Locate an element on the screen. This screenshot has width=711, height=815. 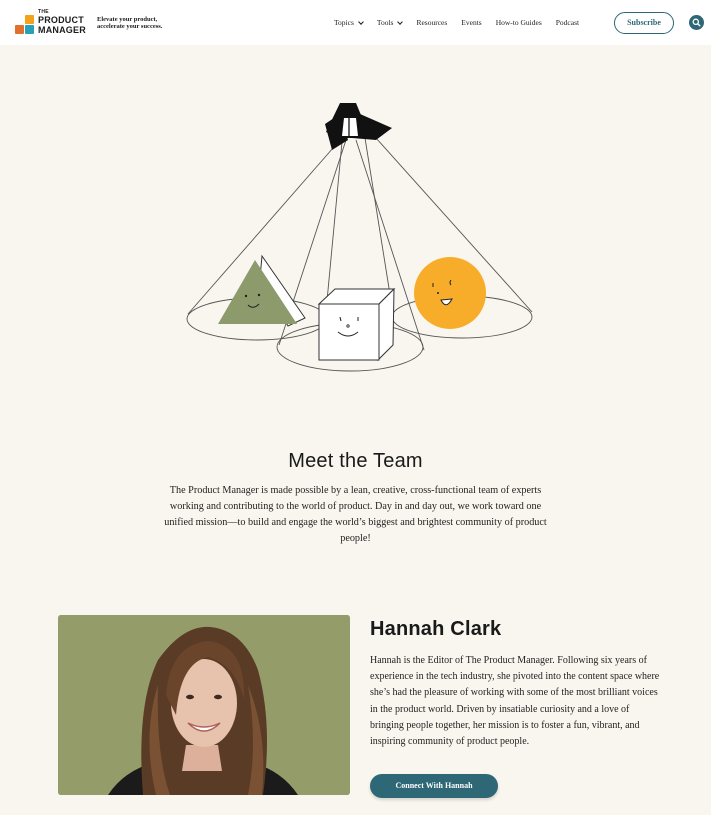
nav-item-topics: Topics is located at coordinates (349, 22).